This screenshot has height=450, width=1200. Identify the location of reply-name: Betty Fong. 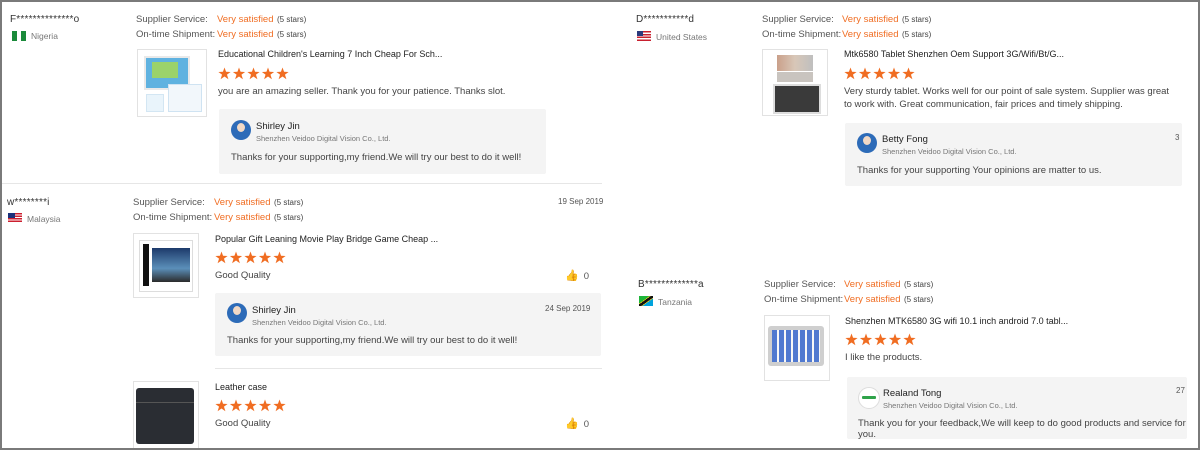
(905, 139).